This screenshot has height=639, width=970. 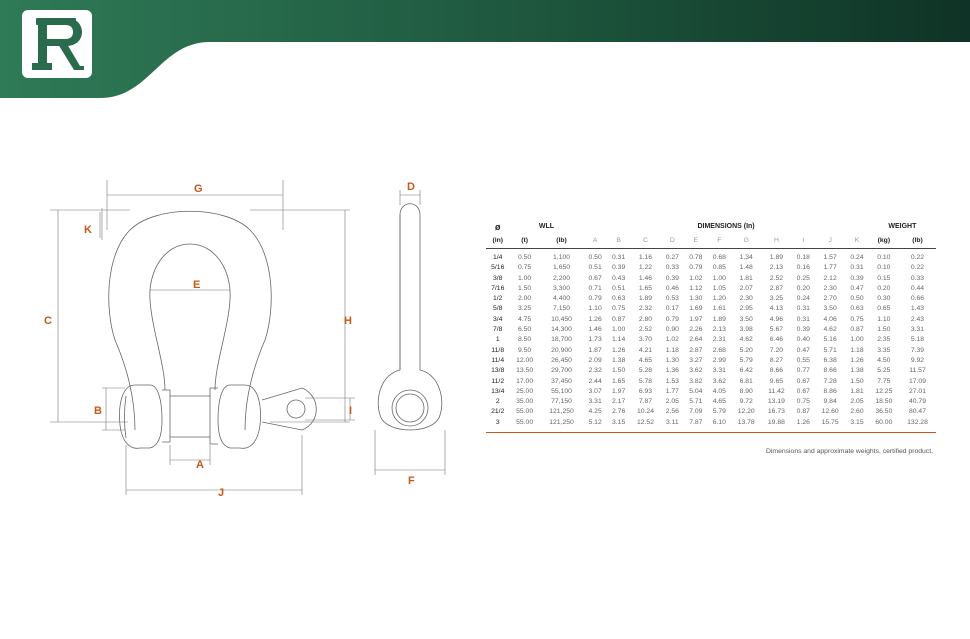 I want to click on table-cell: 3.82, so click(x=696, y=381).